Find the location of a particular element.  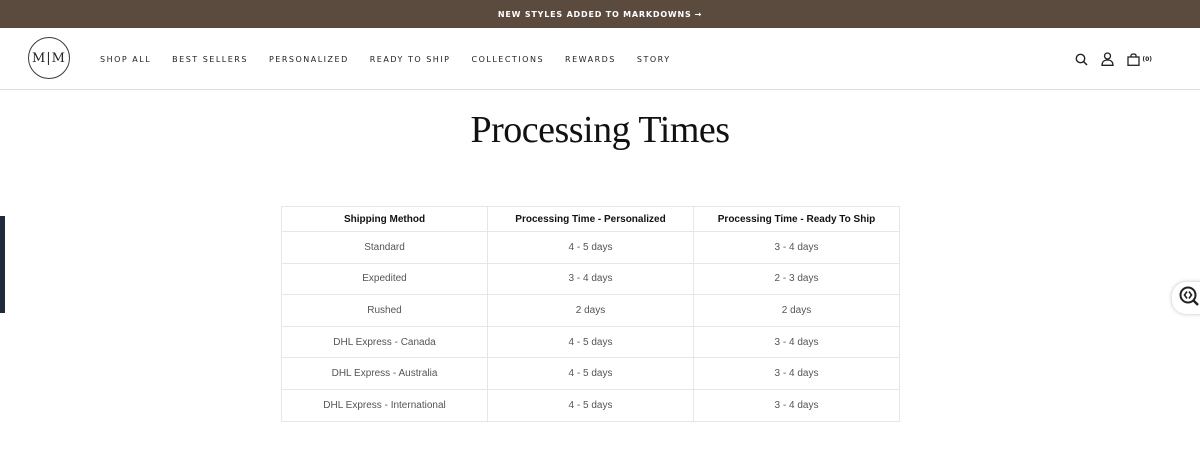

announcement-text: NEW STYLES ADDED TO MARKDOWNS is located at coordinates (595, 14).